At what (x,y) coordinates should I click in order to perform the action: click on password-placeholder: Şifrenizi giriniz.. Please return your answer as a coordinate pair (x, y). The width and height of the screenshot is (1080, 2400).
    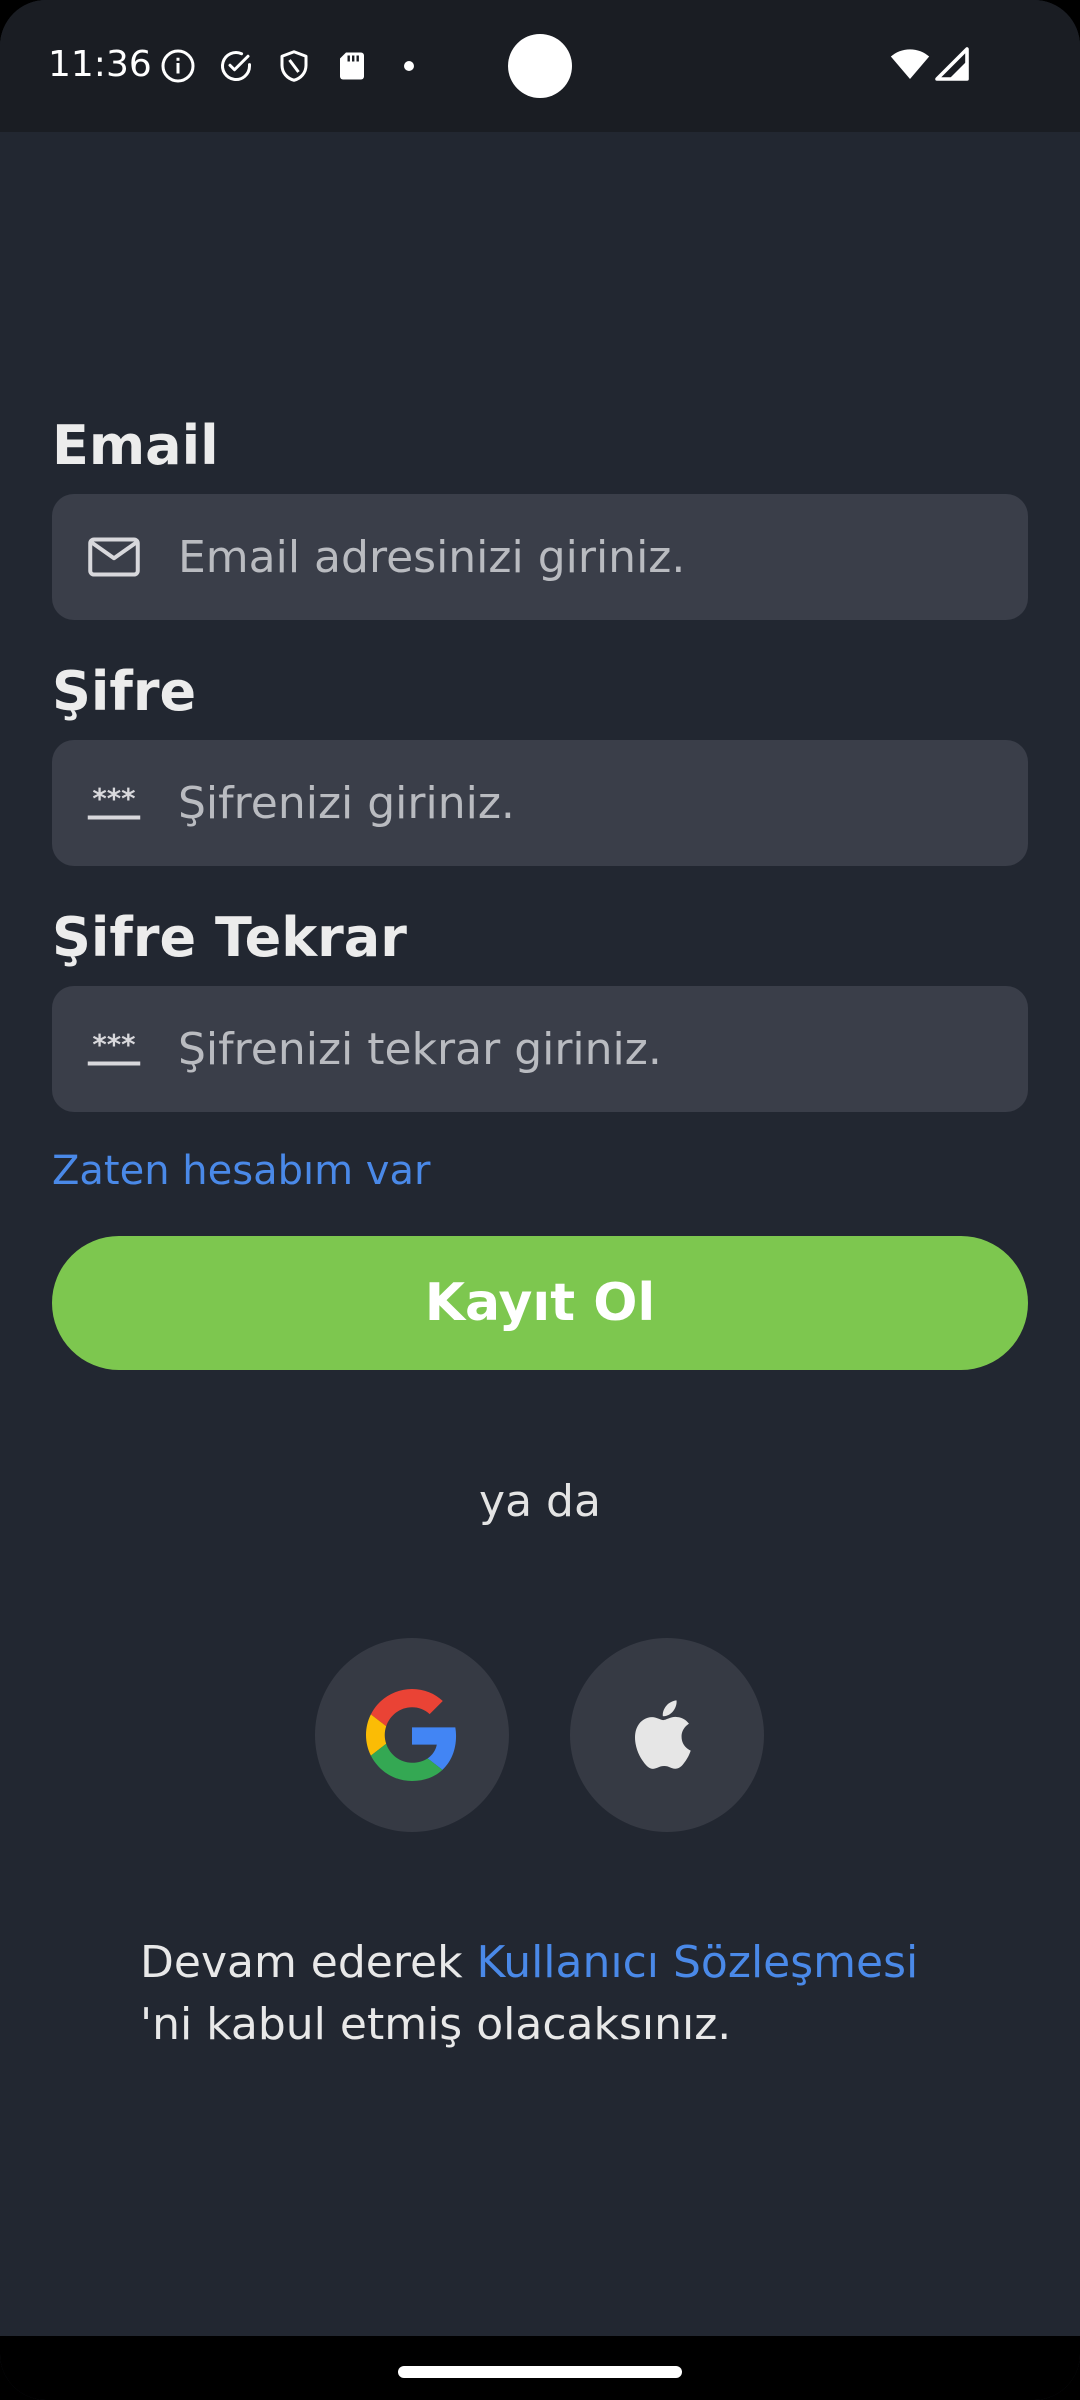
    Looking at the image, I should click on (346, 803).